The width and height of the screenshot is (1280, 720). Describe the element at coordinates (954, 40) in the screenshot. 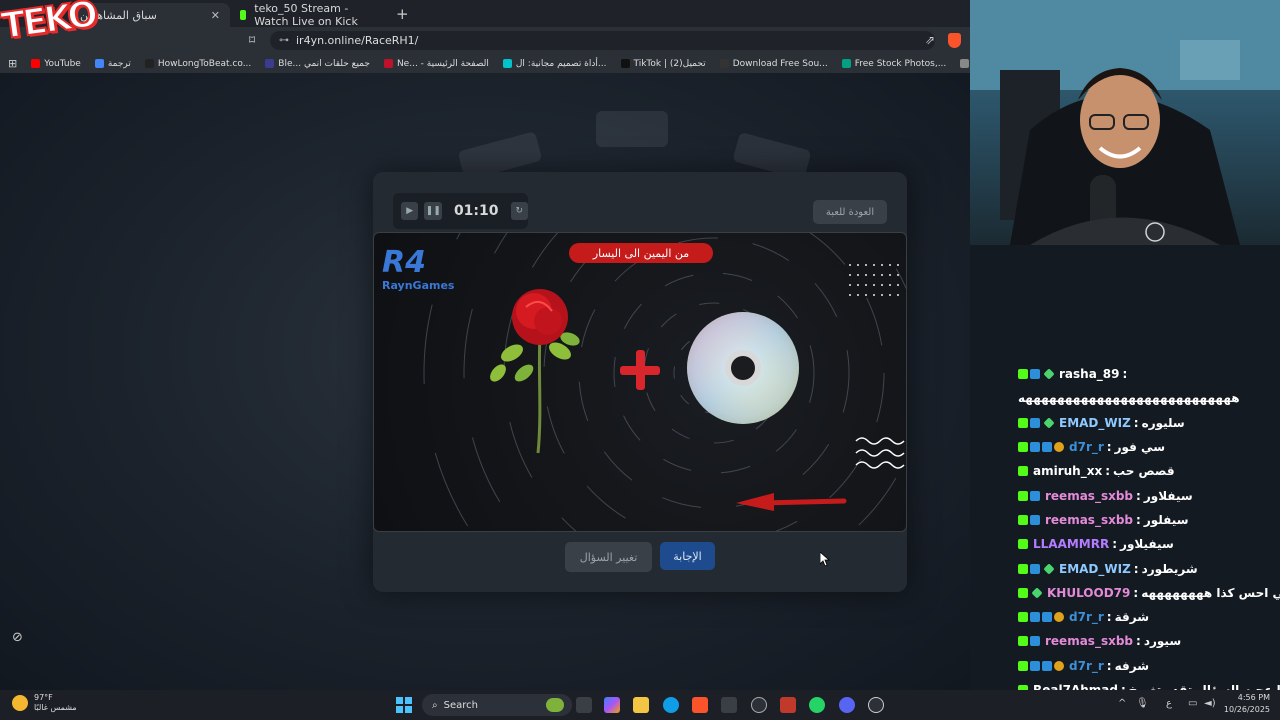

I see `brave-shield-icon` at that location.